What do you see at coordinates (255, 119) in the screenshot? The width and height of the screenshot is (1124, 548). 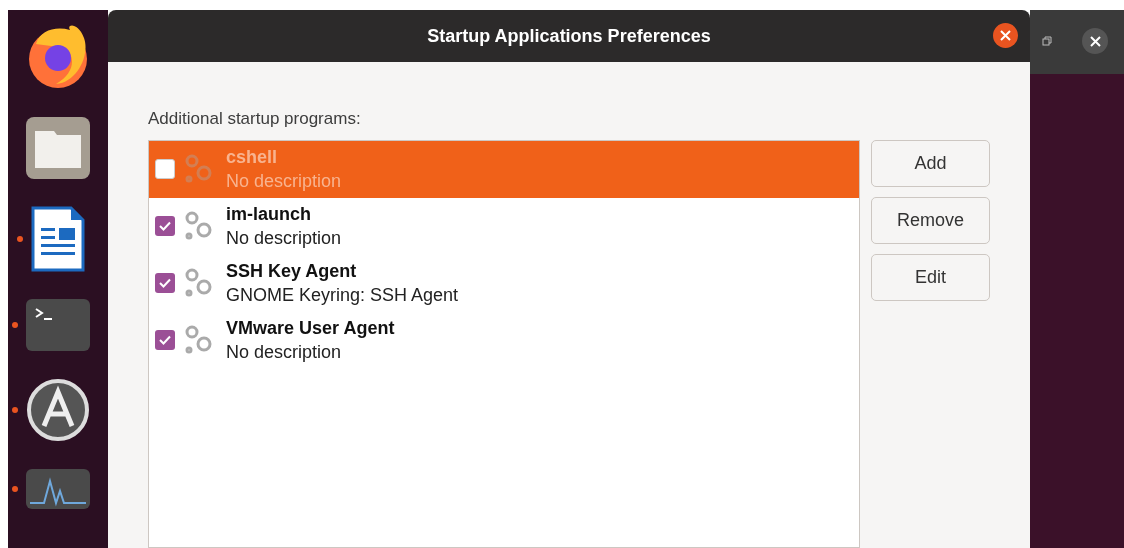 I see `list-label: Additional startup programs:` at bounding box center [255, 119].